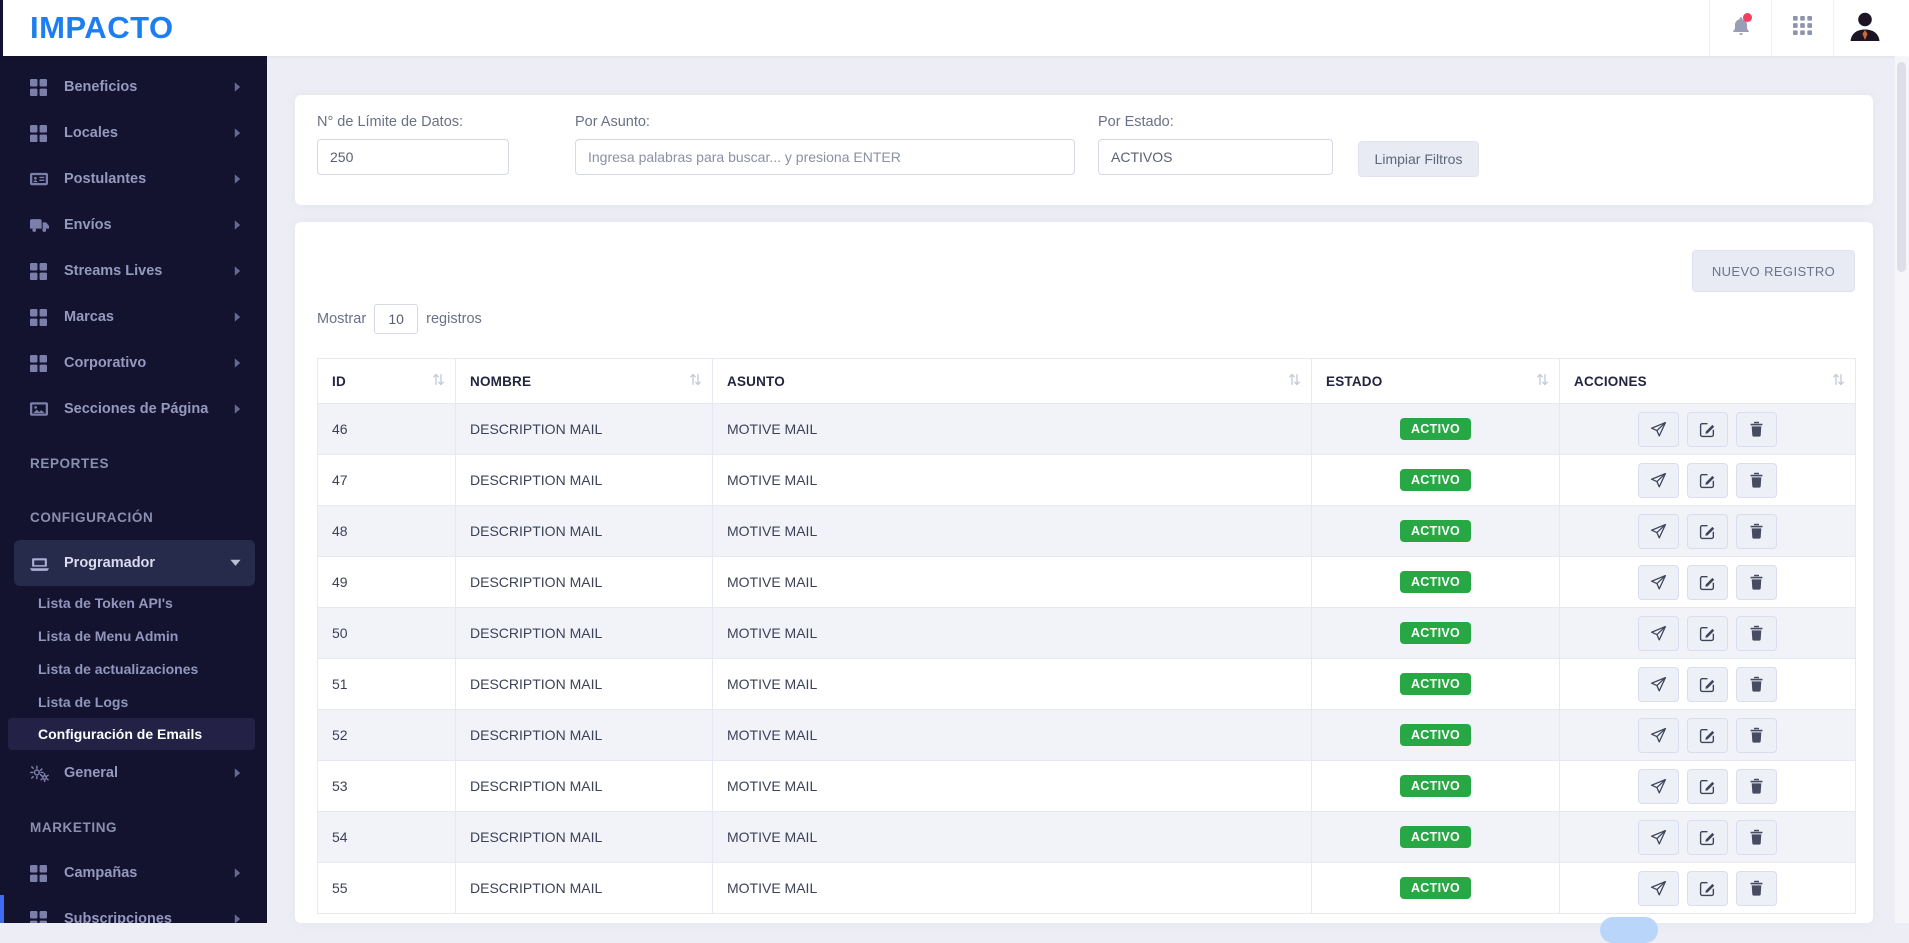 This screenshot has height=943, width=1909. I want to click on table-row: 53 DESCRIPTION MAIL MOTIVE MAIL ACTIVO, so click(1086, 786).